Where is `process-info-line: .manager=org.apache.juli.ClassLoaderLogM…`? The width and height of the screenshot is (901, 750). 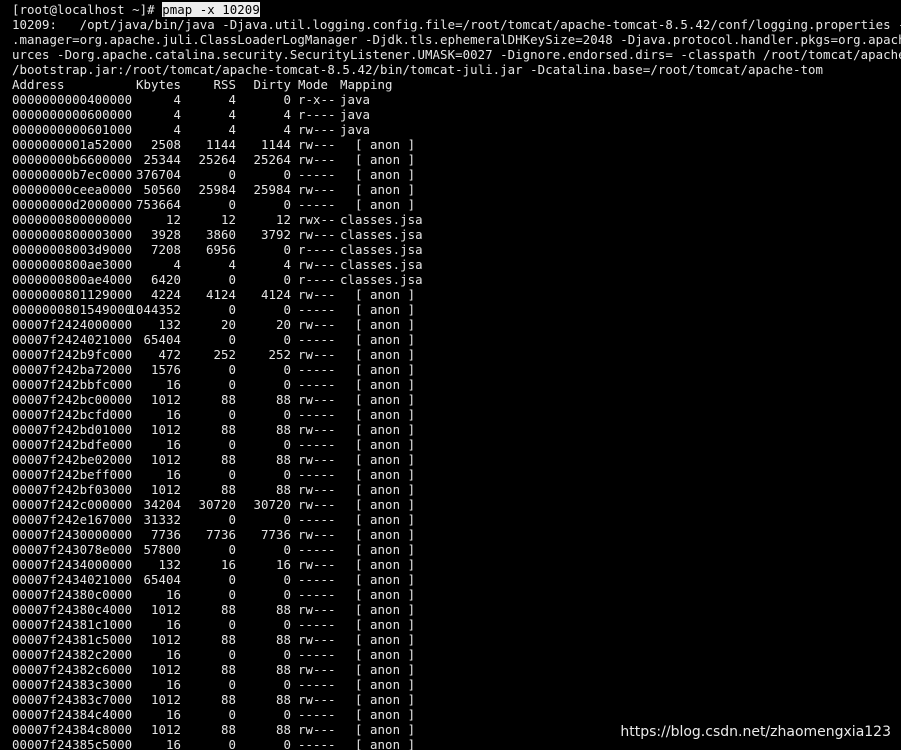
process-info-line: .manager=org.apache.juli.ClassLoaderLogM… is located at coordinates (456, 39).